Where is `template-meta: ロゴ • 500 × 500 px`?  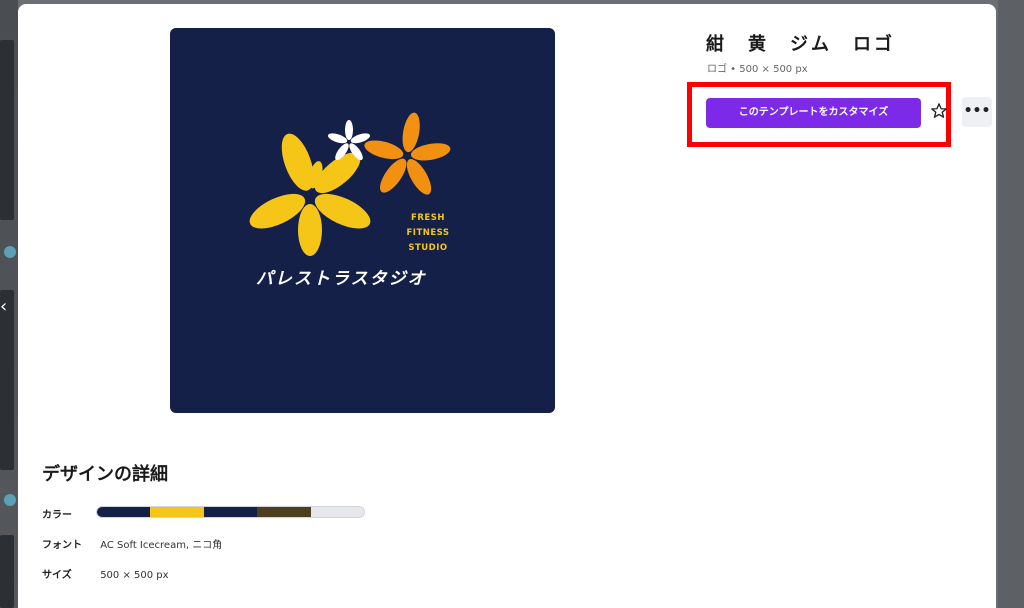 template-meta: ロゴ • 500 × 500 px is located at coordinates (757, 69).